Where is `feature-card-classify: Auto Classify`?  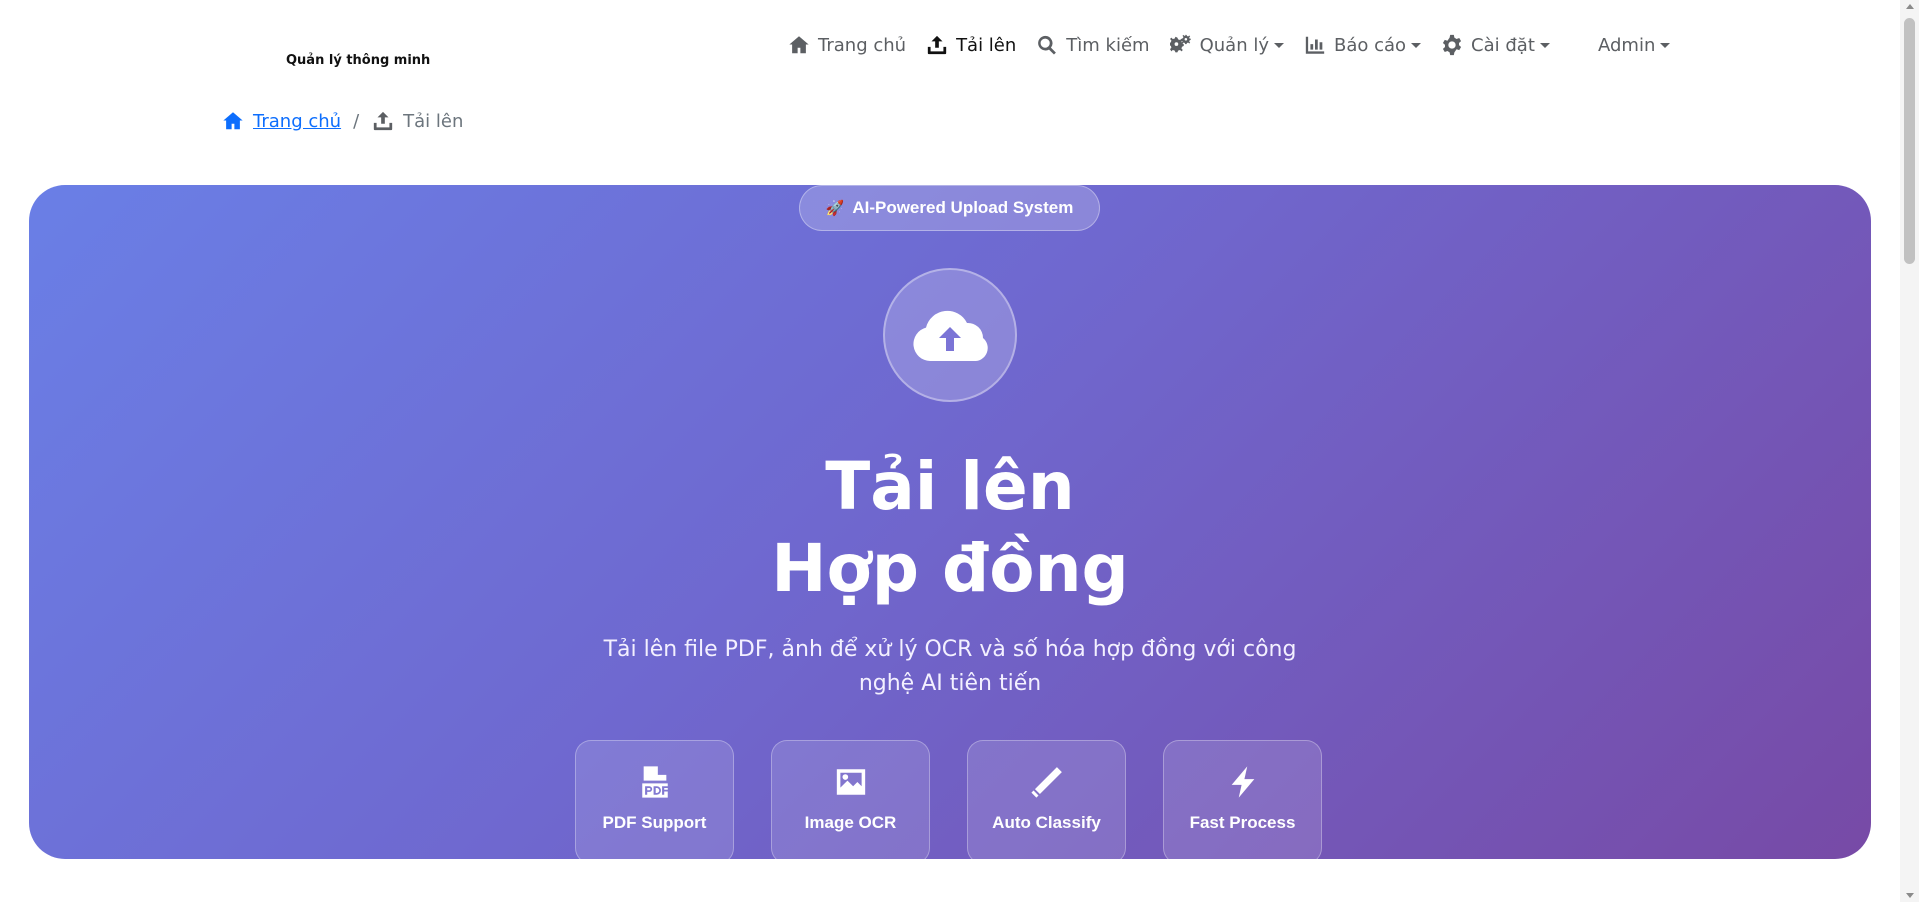
feature-card-classify: Auto Classify is located at coordinates (1046, 799).